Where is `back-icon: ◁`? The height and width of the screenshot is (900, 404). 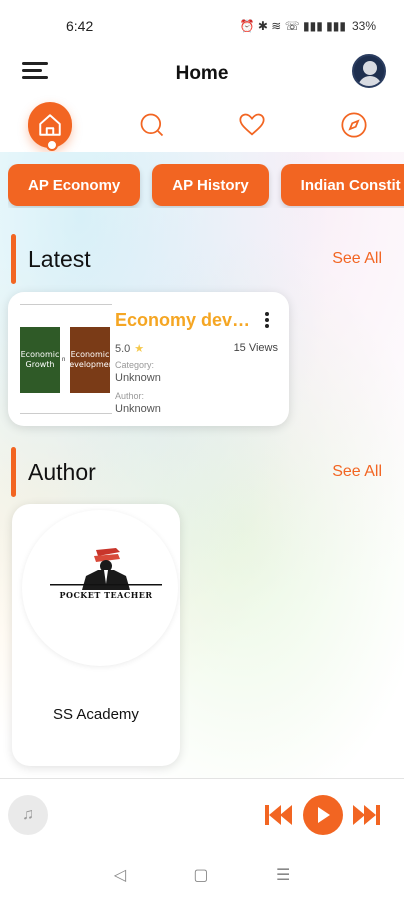 back-icon: ◁ is located at coordinates (120, 875).